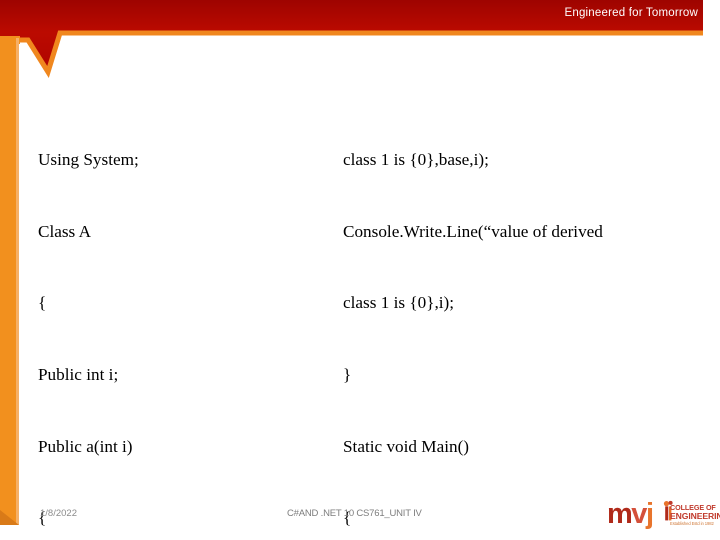  Describe the element at coordinates (649, 514) in the screenshot. I see `logo-letter-j: j` at that location.